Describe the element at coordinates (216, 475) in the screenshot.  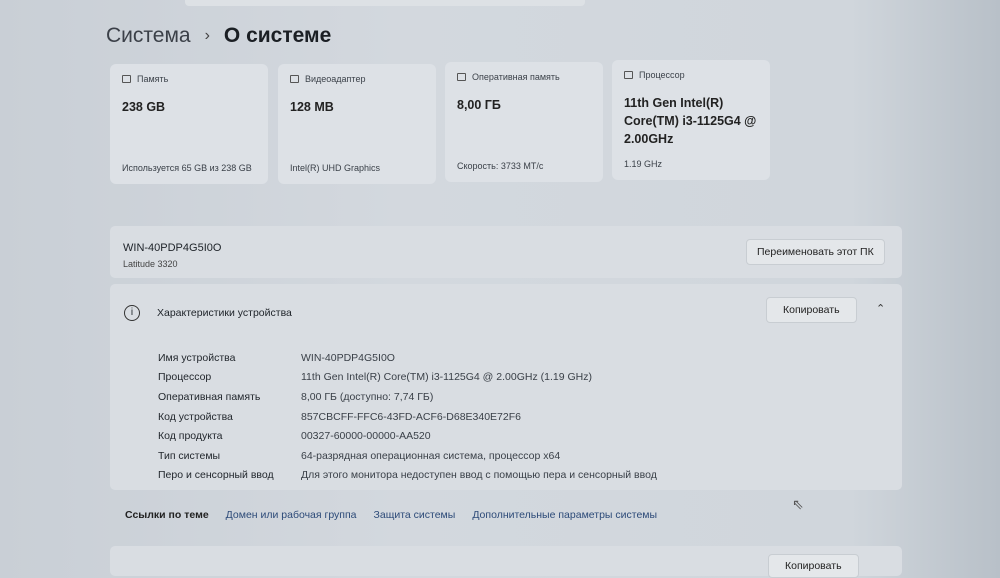
I see `spec-label: Перо и сенсорный ввод` at that location.